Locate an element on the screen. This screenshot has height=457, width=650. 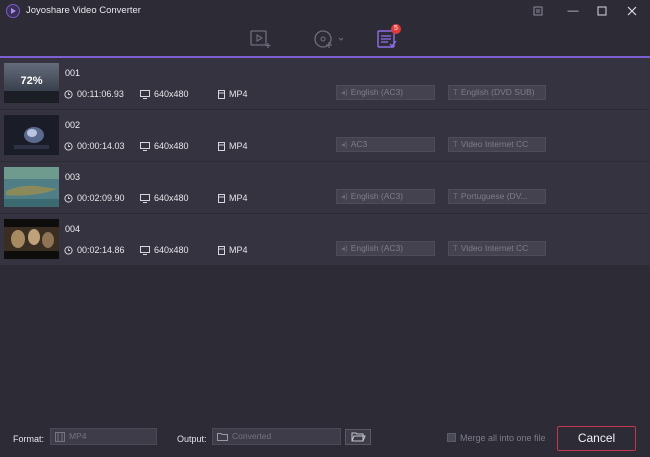
subtitle-select: T English (DVD SUB) is located at coordinates (497, 92).